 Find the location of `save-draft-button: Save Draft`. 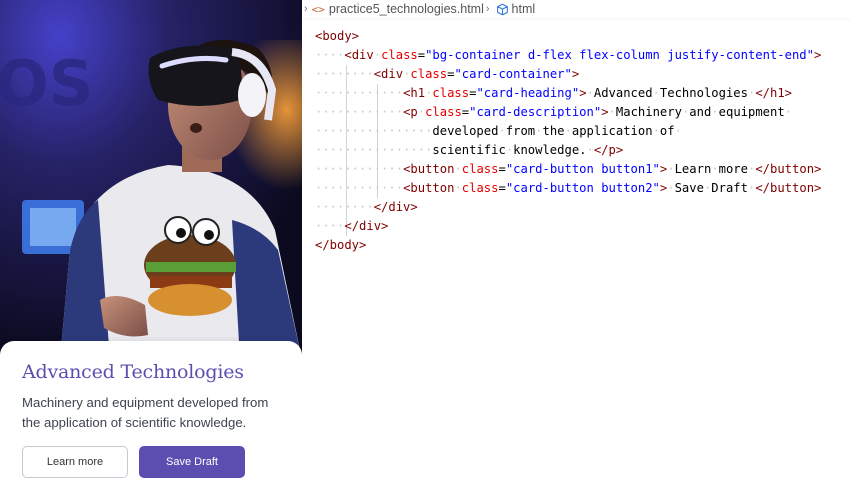

save-draft-button: Save Draft is located at coordinates (192, 462).